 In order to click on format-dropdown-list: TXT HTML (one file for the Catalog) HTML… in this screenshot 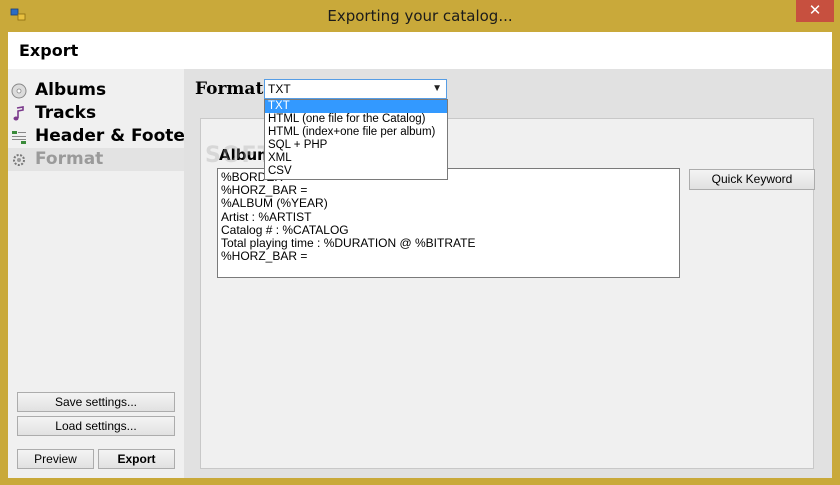, I will do `click(356, 139)`.